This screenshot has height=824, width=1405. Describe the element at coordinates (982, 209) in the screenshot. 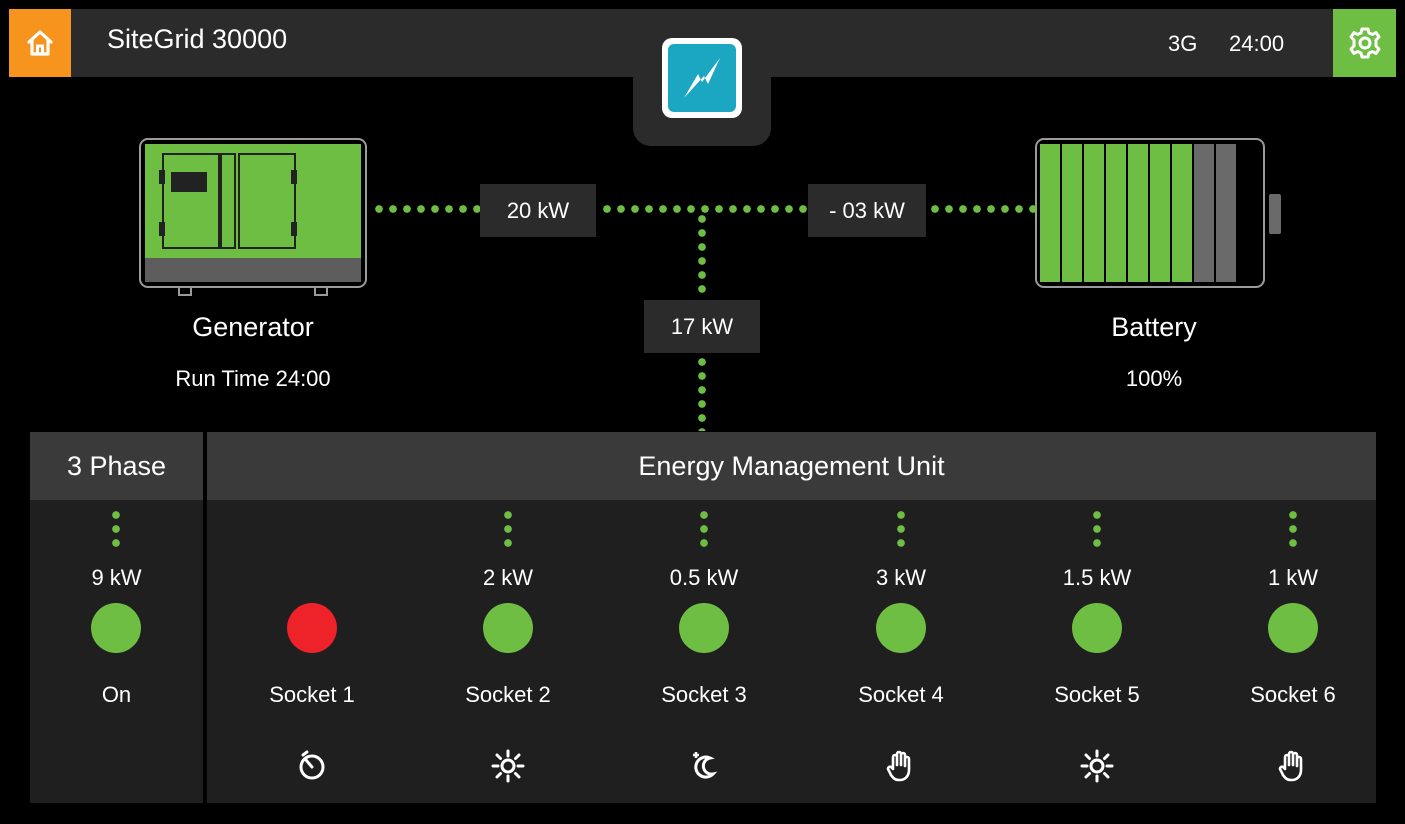

I see `flow-line-battery` at that location.